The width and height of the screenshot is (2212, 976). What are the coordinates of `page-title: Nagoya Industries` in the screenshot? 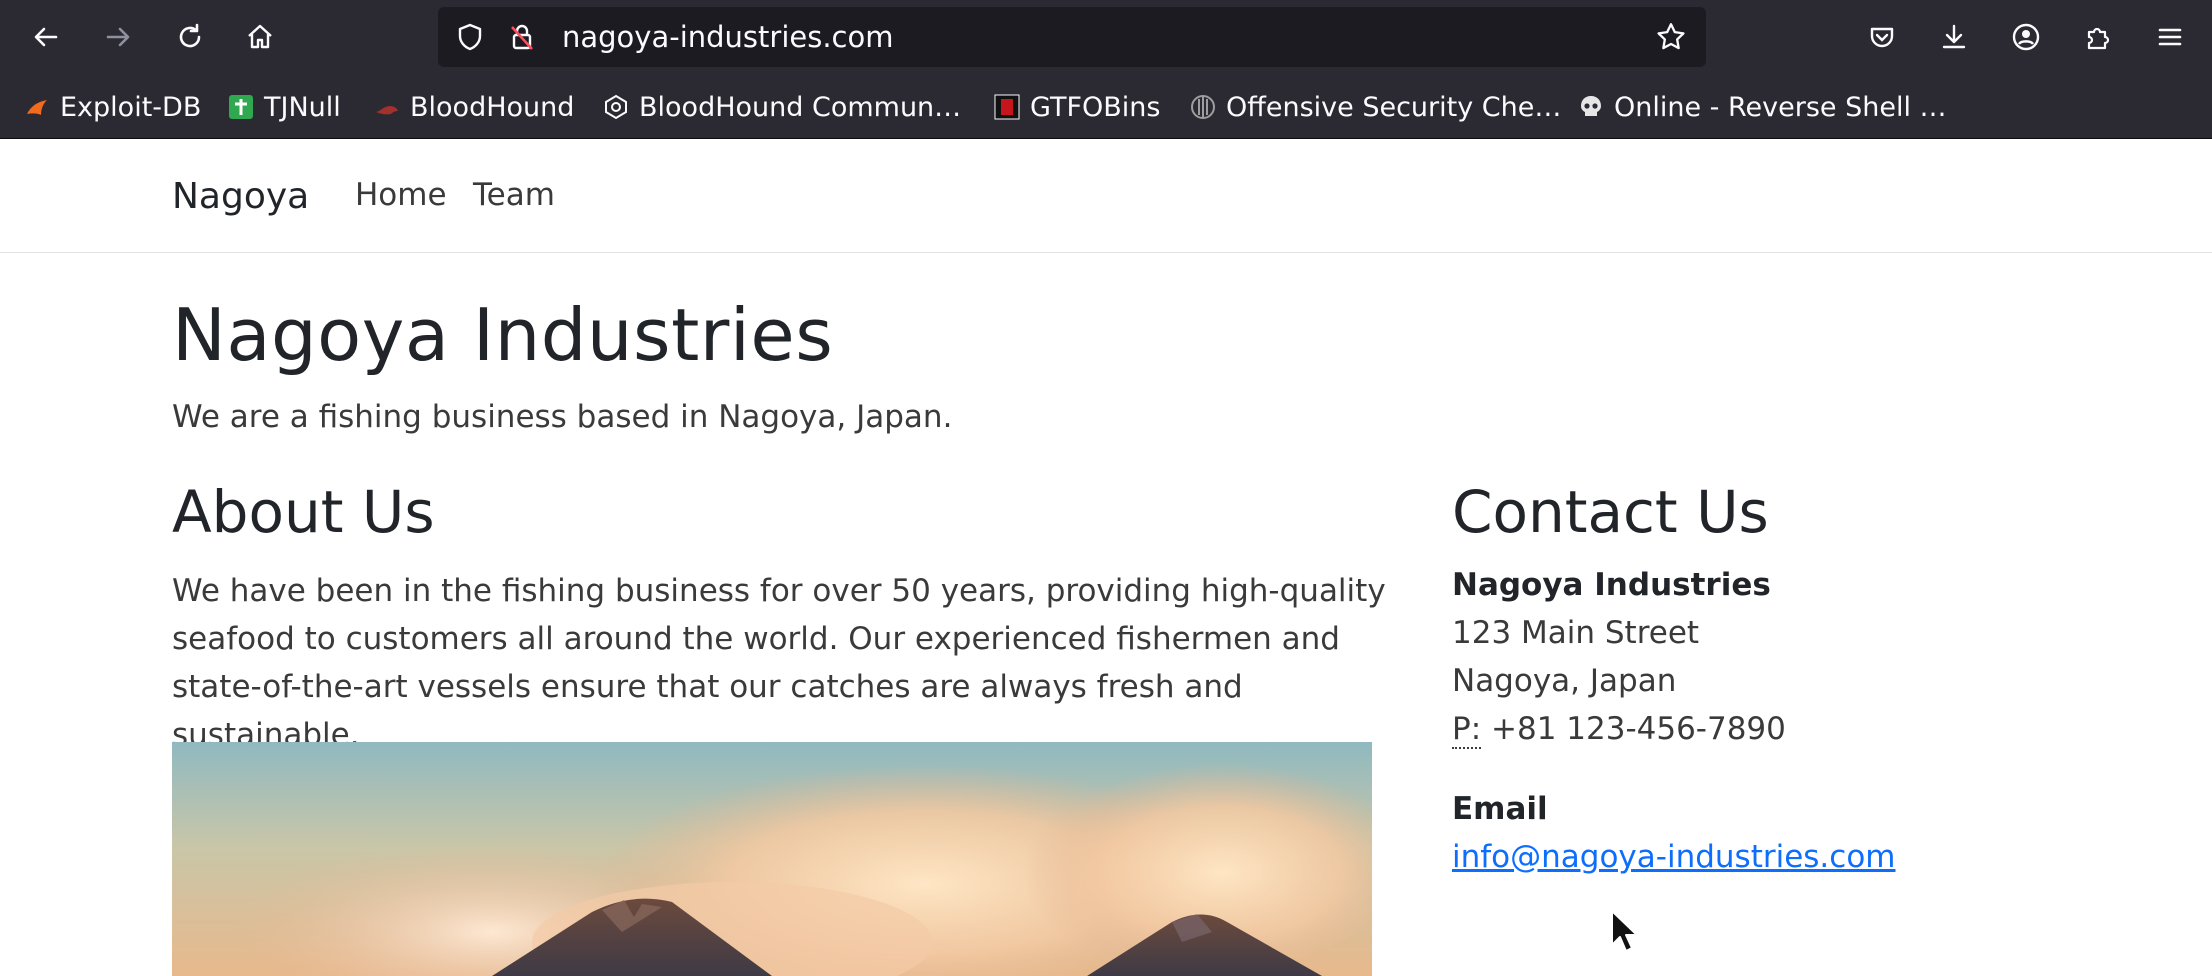 It's located at (503, 335).